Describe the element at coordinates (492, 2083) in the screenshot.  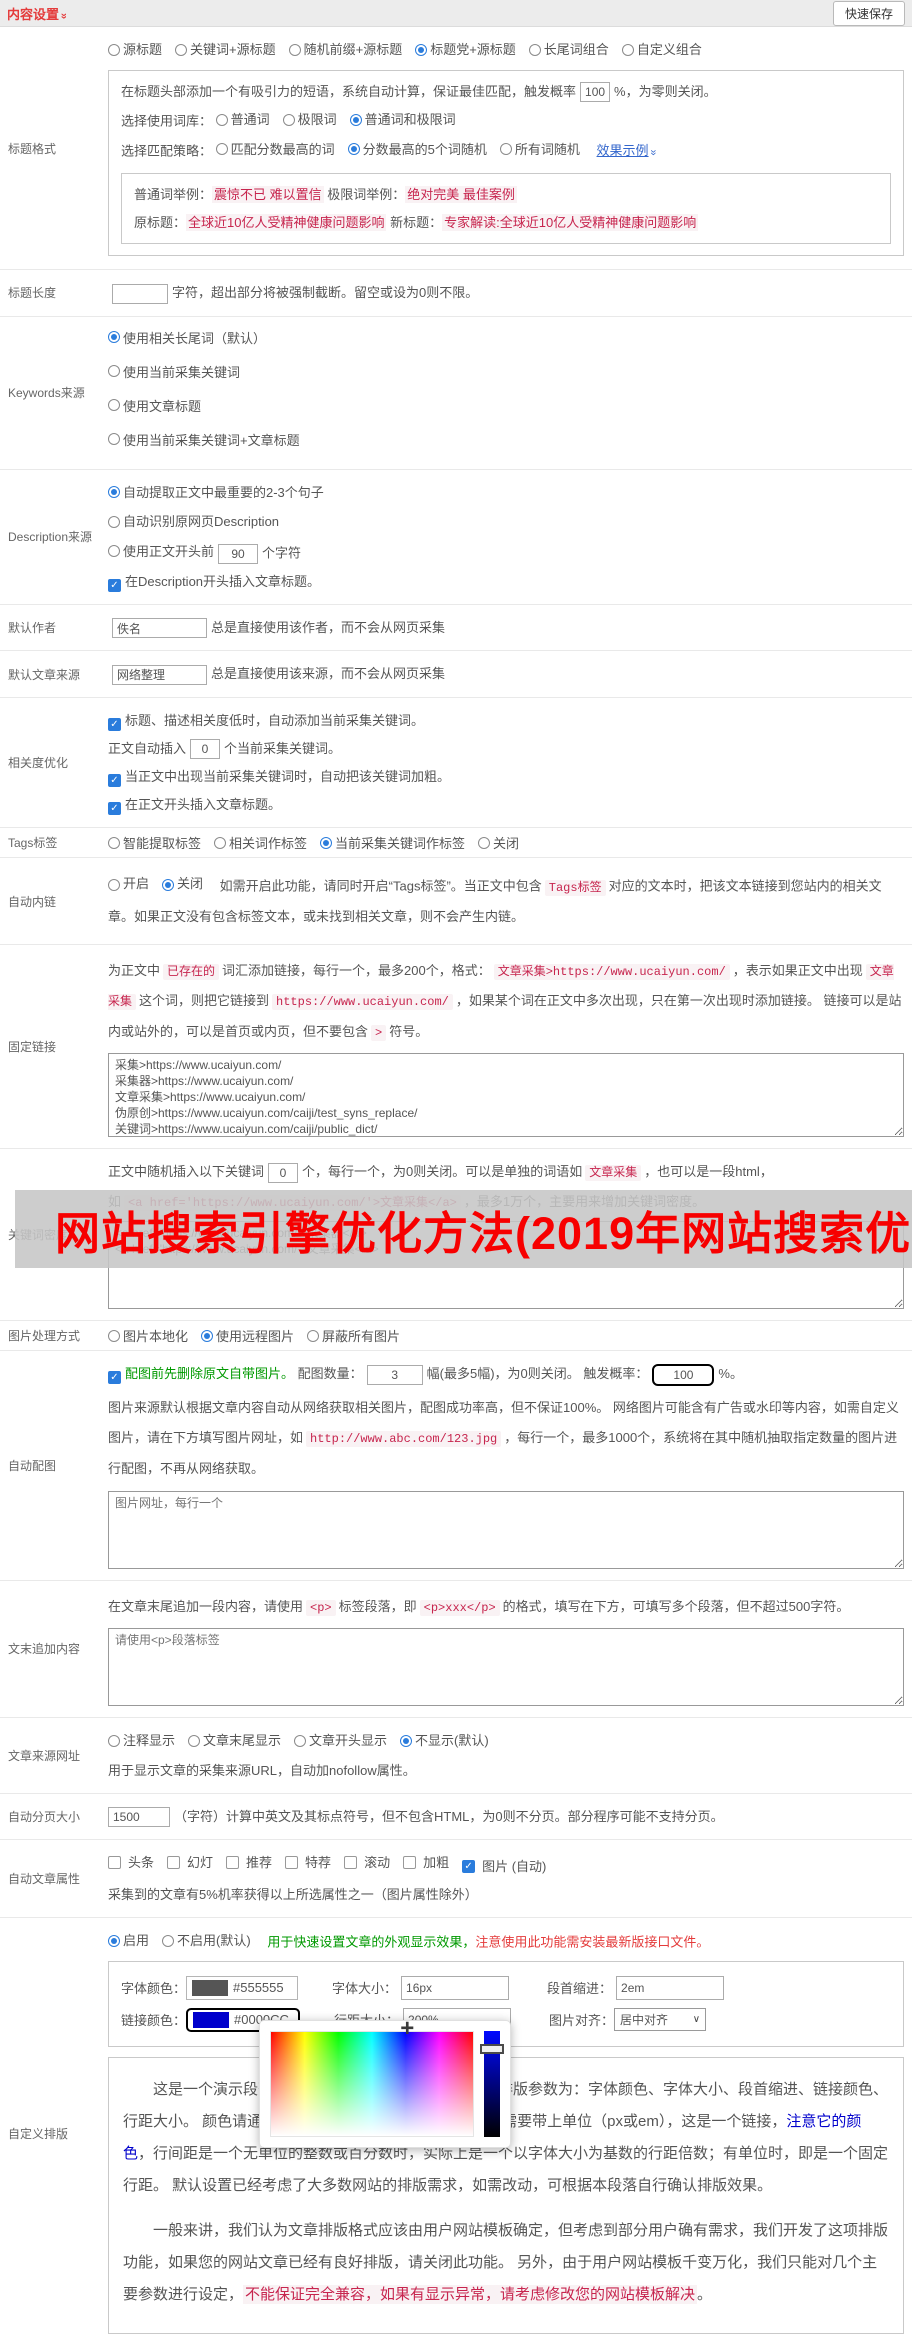
I see `color-picker-hue-slider` at that location.